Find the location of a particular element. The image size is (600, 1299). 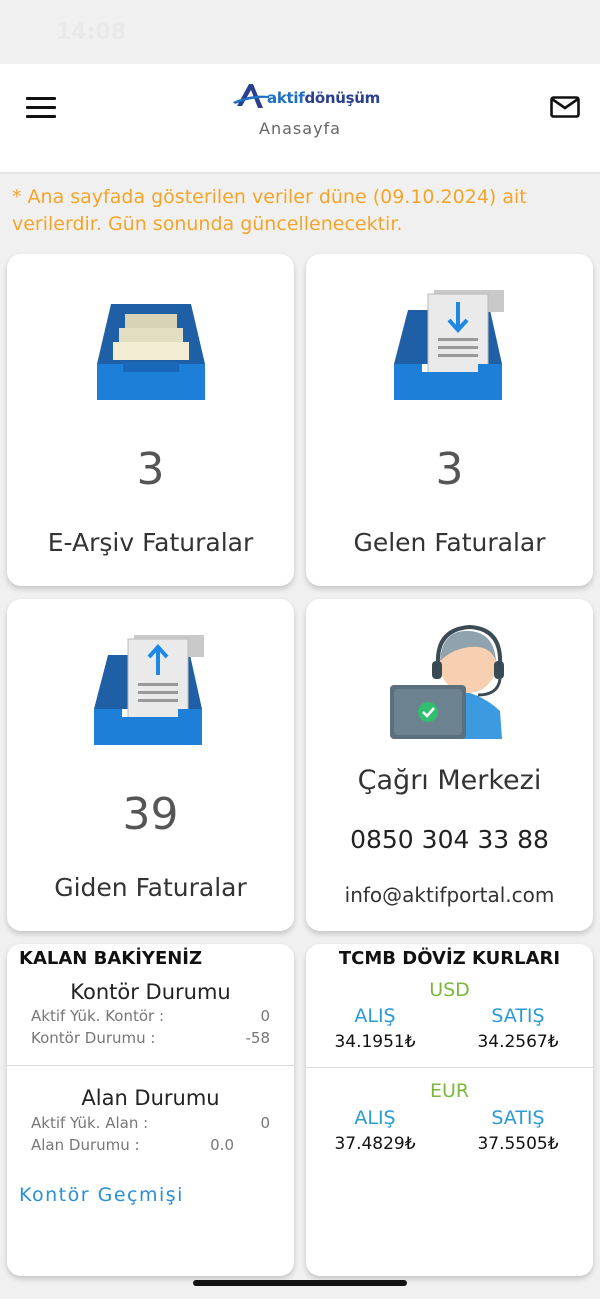

archive-tray-icon is located at coordinates (151, 352).